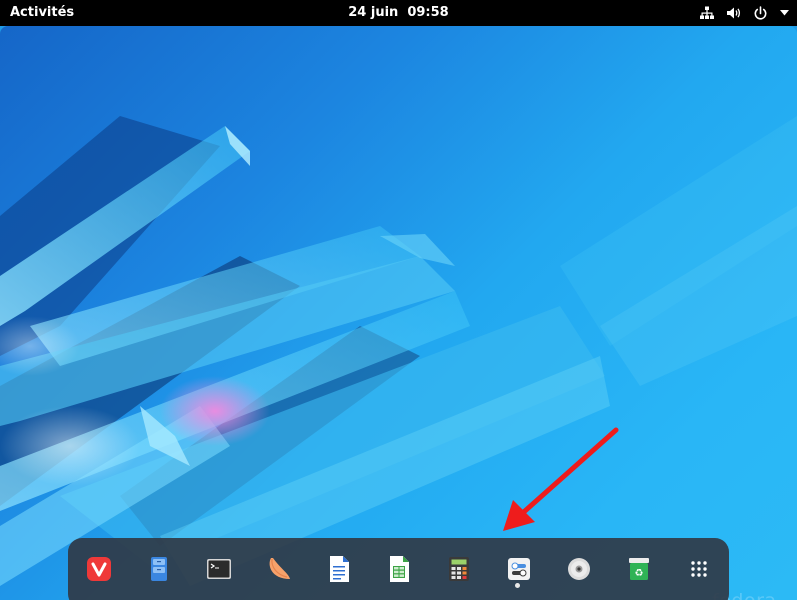 The height and width of the screenshot is (600, 797). What do you see at coordinates (744, 13) in the screenshot?
I see `system-tray` at bounding box center [744, 13].